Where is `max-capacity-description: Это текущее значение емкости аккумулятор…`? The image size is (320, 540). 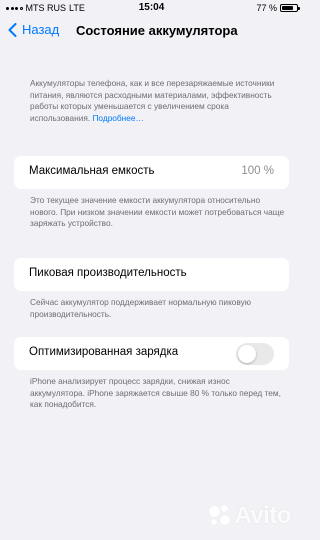 max-capacity-description: Это текущее значение емкости аккумулятор… is located at coordinates (157, 212).